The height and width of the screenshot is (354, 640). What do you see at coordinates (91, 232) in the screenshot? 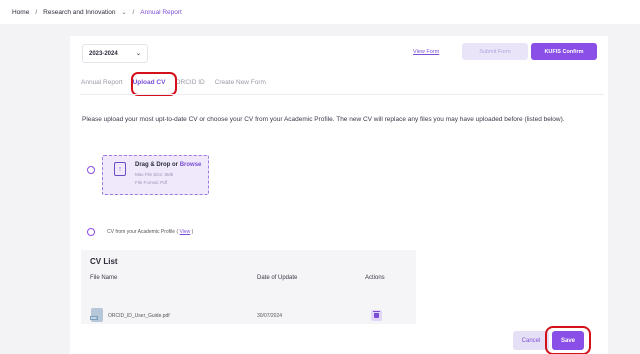
I see `profile-option-radio` at bounding box center [91, 232].